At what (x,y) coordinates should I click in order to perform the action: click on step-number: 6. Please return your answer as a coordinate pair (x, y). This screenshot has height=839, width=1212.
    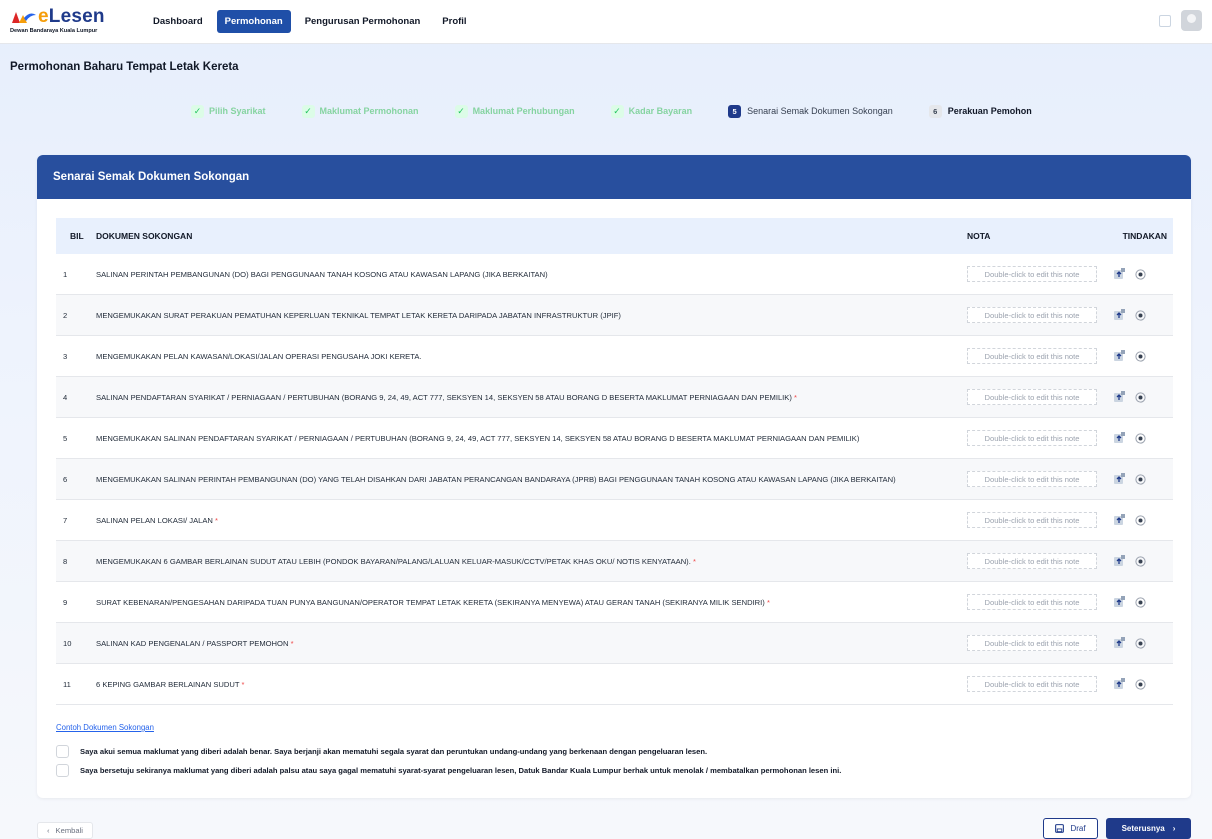
    Looking at the image, I should click on (935, 111).